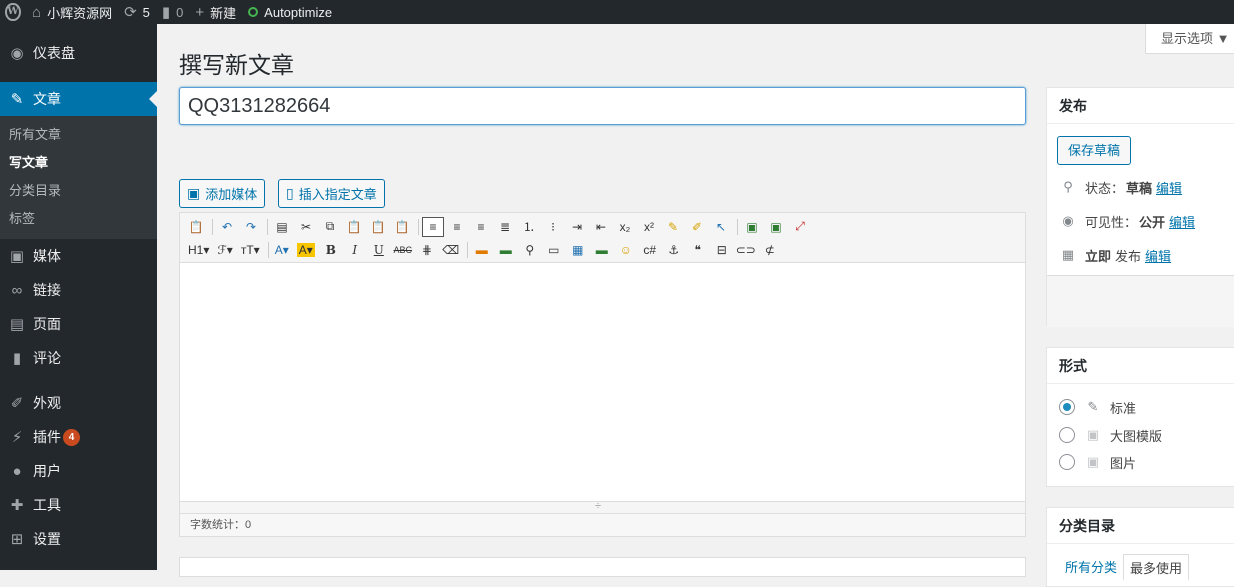 The image size is (1234, 587). I want to click on anchor-icon: ⚓, so click(674, 250).